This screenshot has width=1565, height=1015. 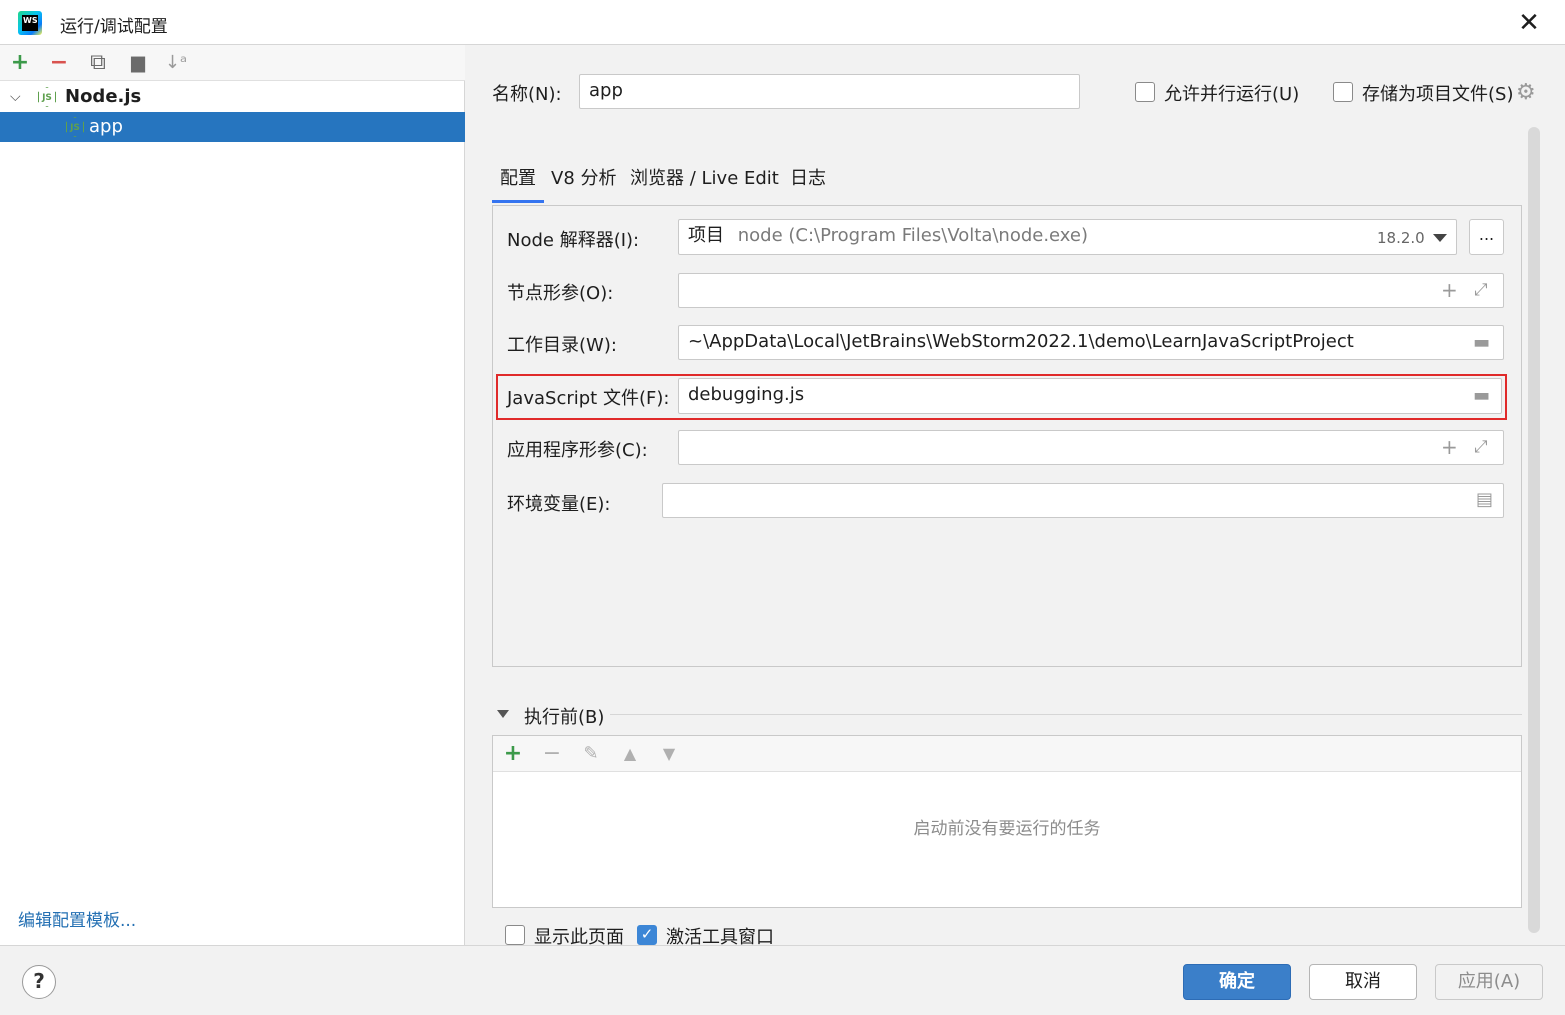 I want to click on tree-label: Node.js, so click(x=103, y=96).